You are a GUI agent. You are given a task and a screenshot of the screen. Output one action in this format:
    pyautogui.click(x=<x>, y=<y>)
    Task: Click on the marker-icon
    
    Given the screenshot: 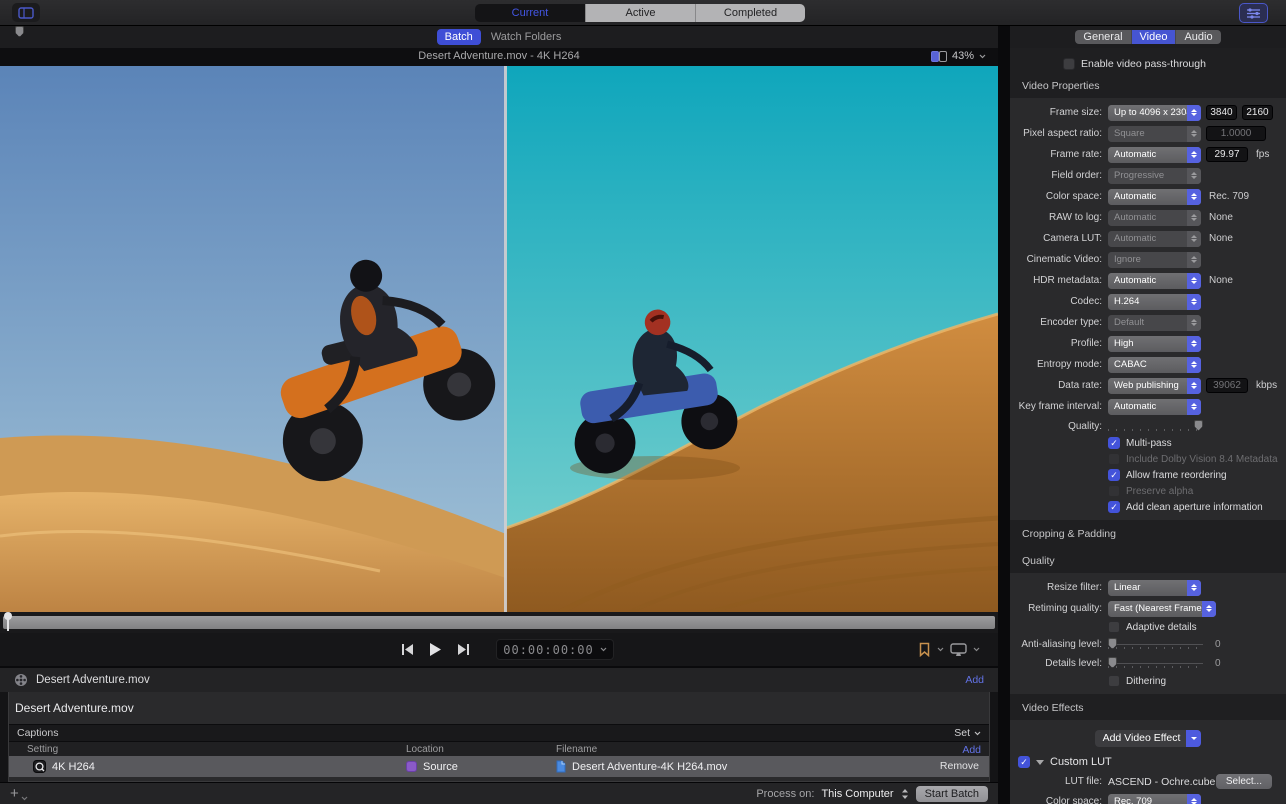 What is the action you would take?
    pyautogui.click(x=924, y=649)
    